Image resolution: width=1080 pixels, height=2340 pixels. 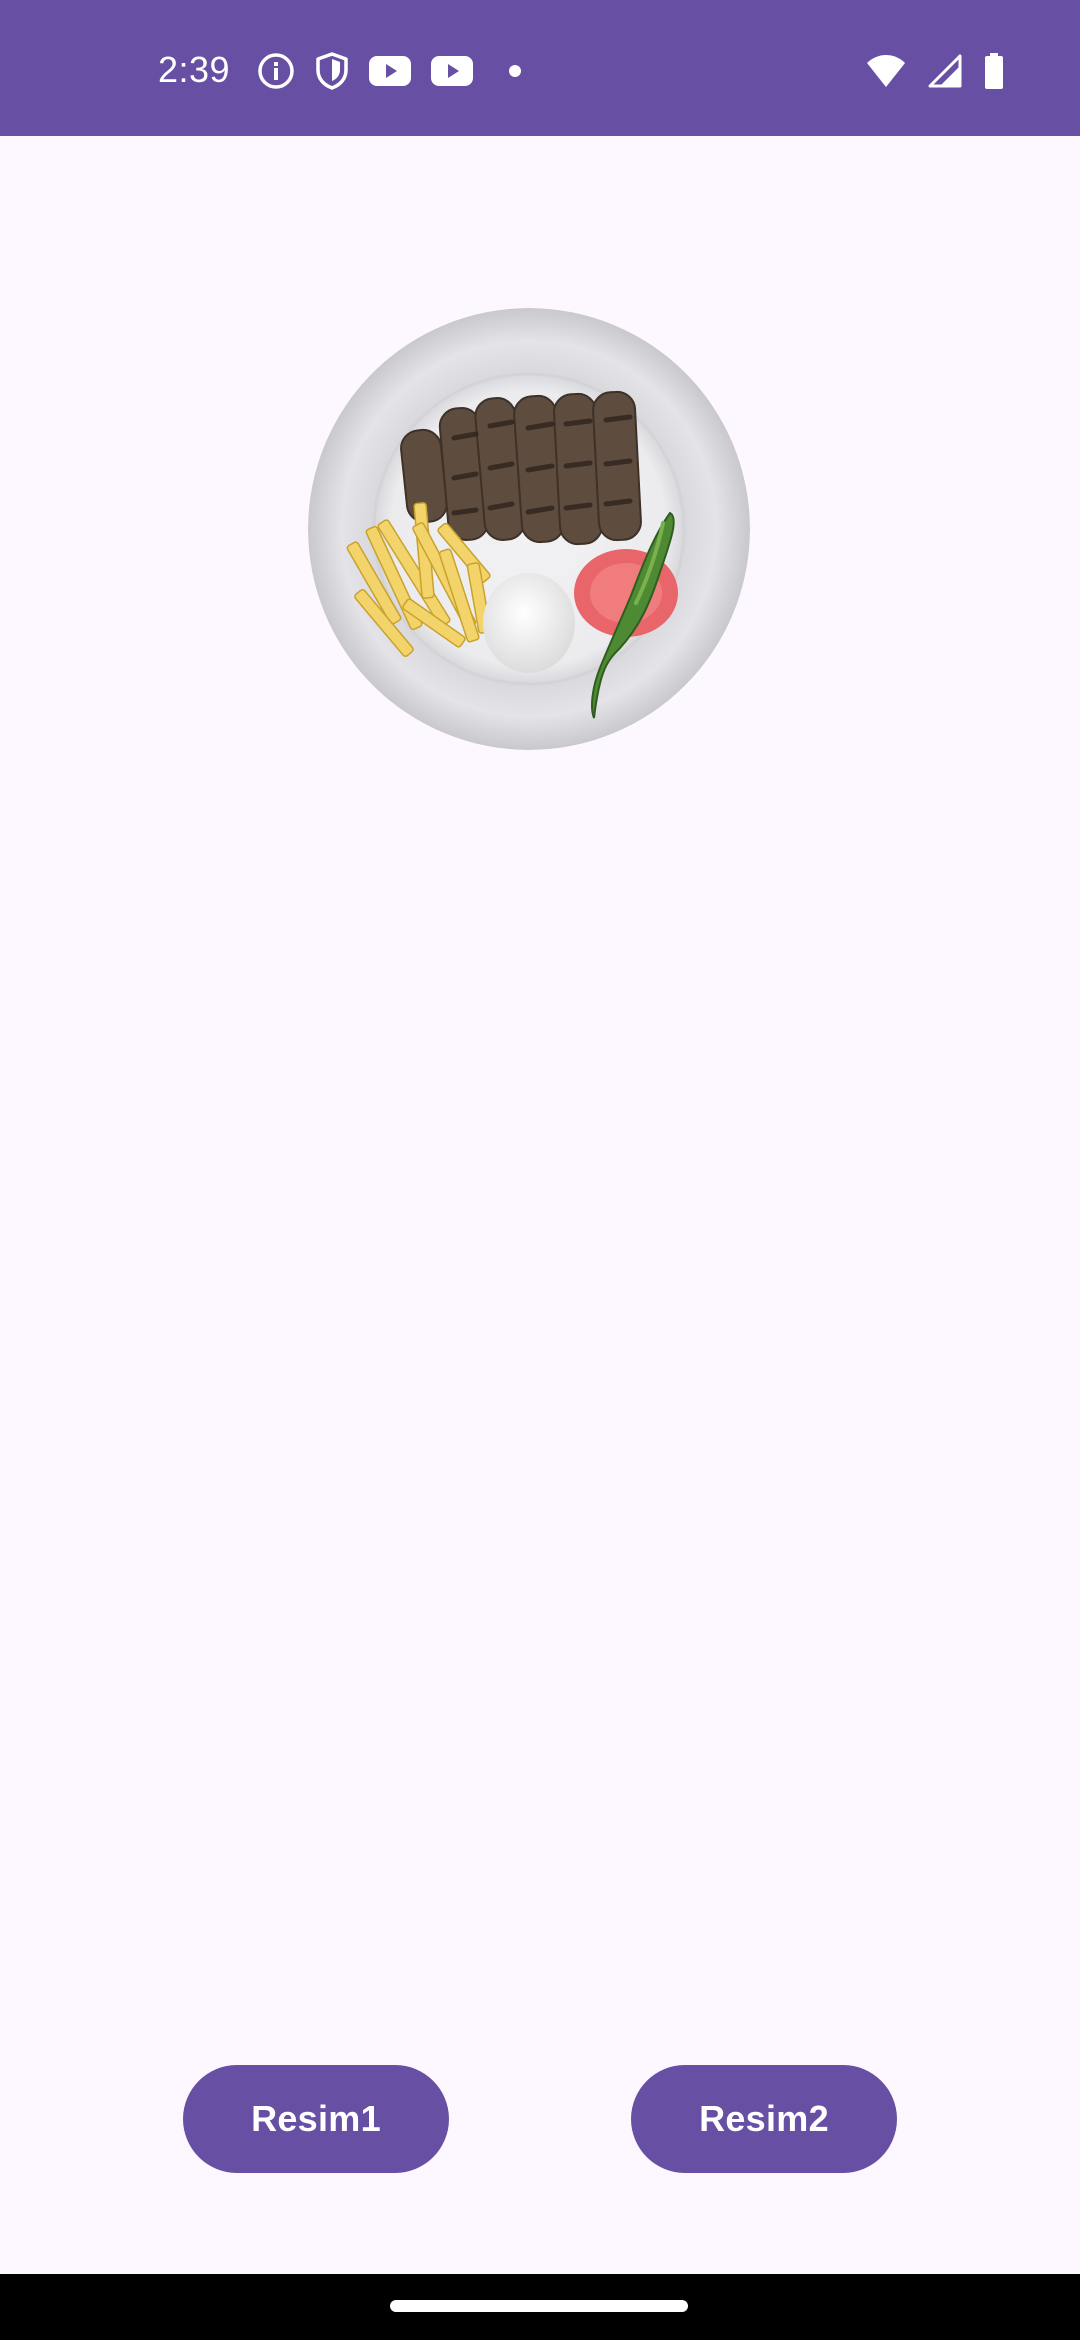 What do you see at coordinates (276, 71) in the screenshot?
I see `info-icon` at bounding box center [276, 71].